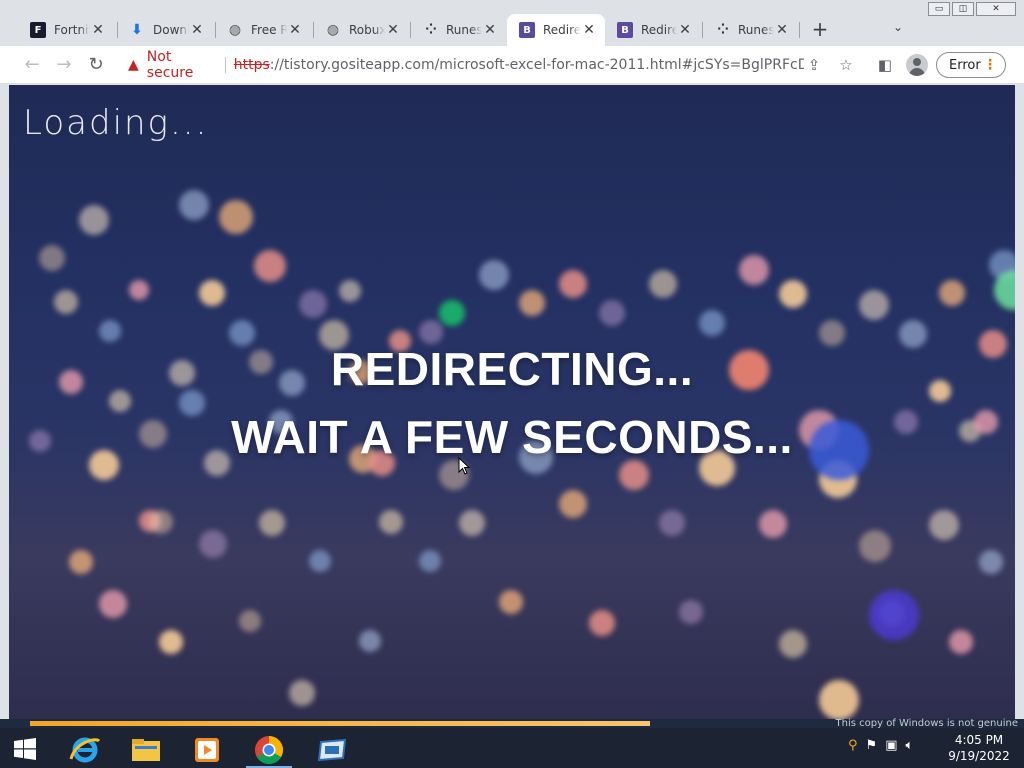 The image size is (1024, 768). I want to click on minimize-button: ▭, so click(939, 9).